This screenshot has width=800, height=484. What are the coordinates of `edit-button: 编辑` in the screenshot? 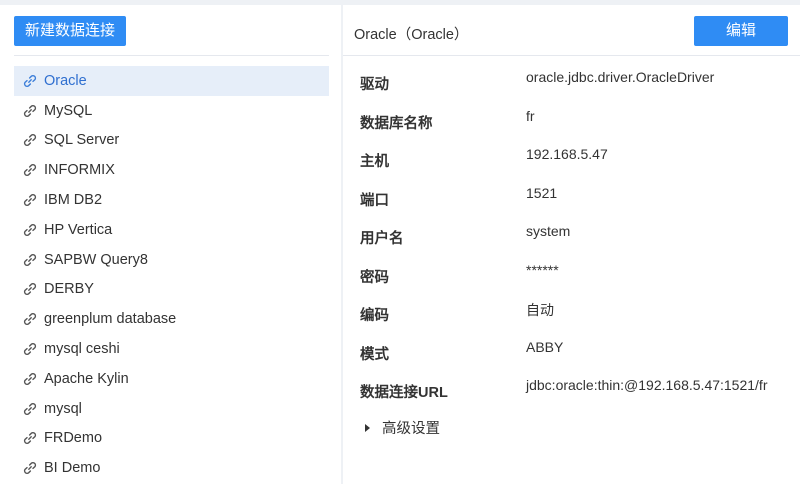 It's located at (741, 31).